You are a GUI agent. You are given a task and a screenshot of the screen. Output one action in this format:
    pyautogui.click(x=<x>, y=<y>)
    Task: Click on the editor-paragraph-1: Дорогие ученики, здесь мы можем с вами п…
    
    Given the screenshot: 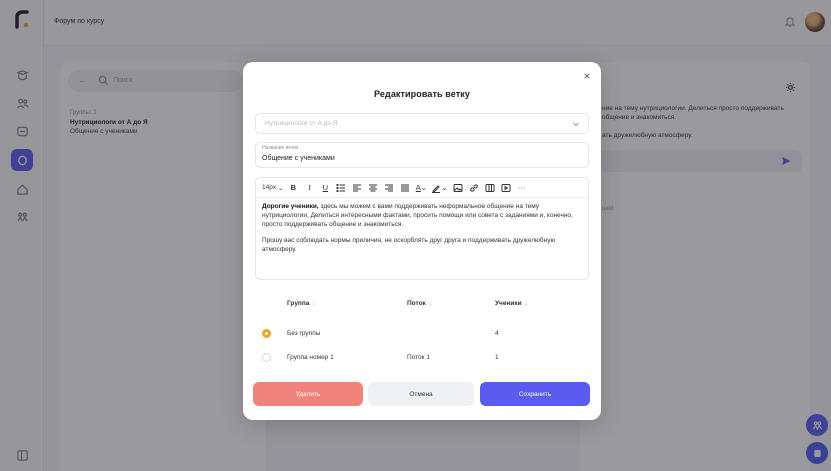 What is the action you would take?
    pyautogui.click(x=422, y=215)
    